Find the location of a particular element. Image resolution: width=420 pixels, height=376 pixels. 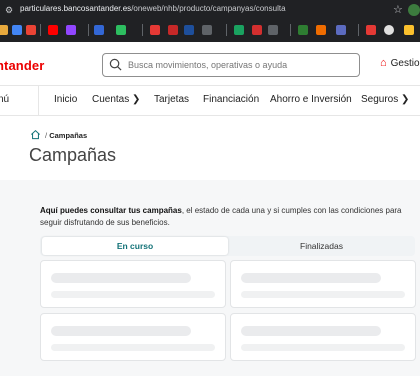

url-path: /oneweb/nhb/producto/campanyas/consulta is located at coordinates (208, 8).